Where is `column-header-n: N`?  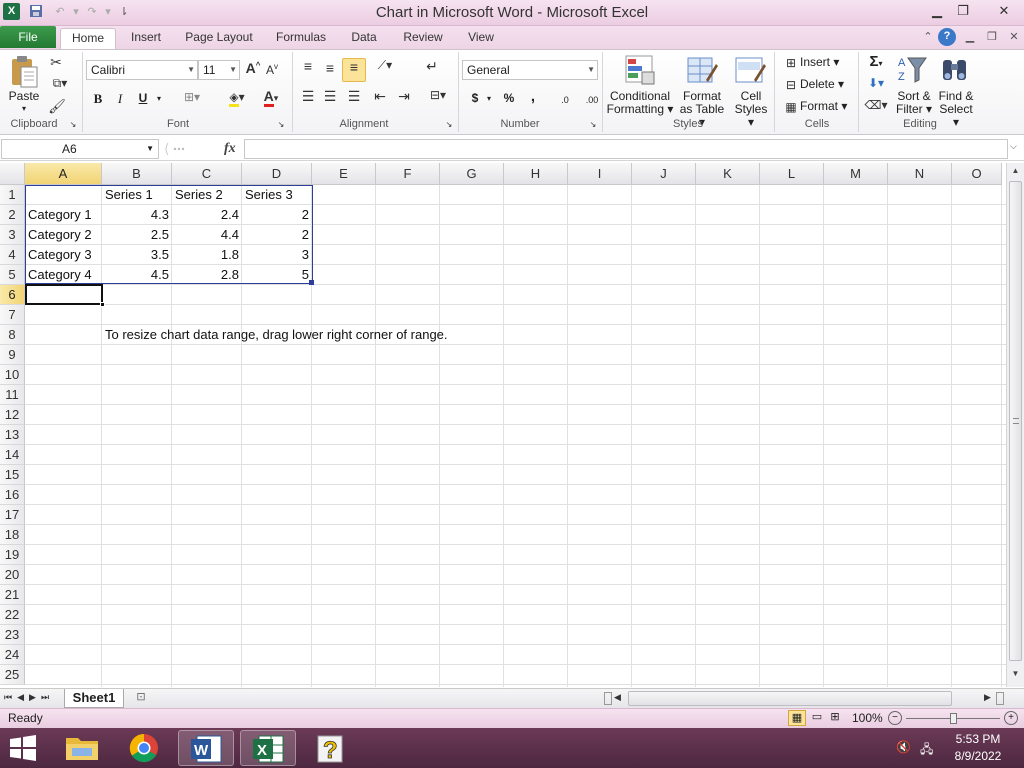
column-header-n: N is located at coordinates (920, 174).